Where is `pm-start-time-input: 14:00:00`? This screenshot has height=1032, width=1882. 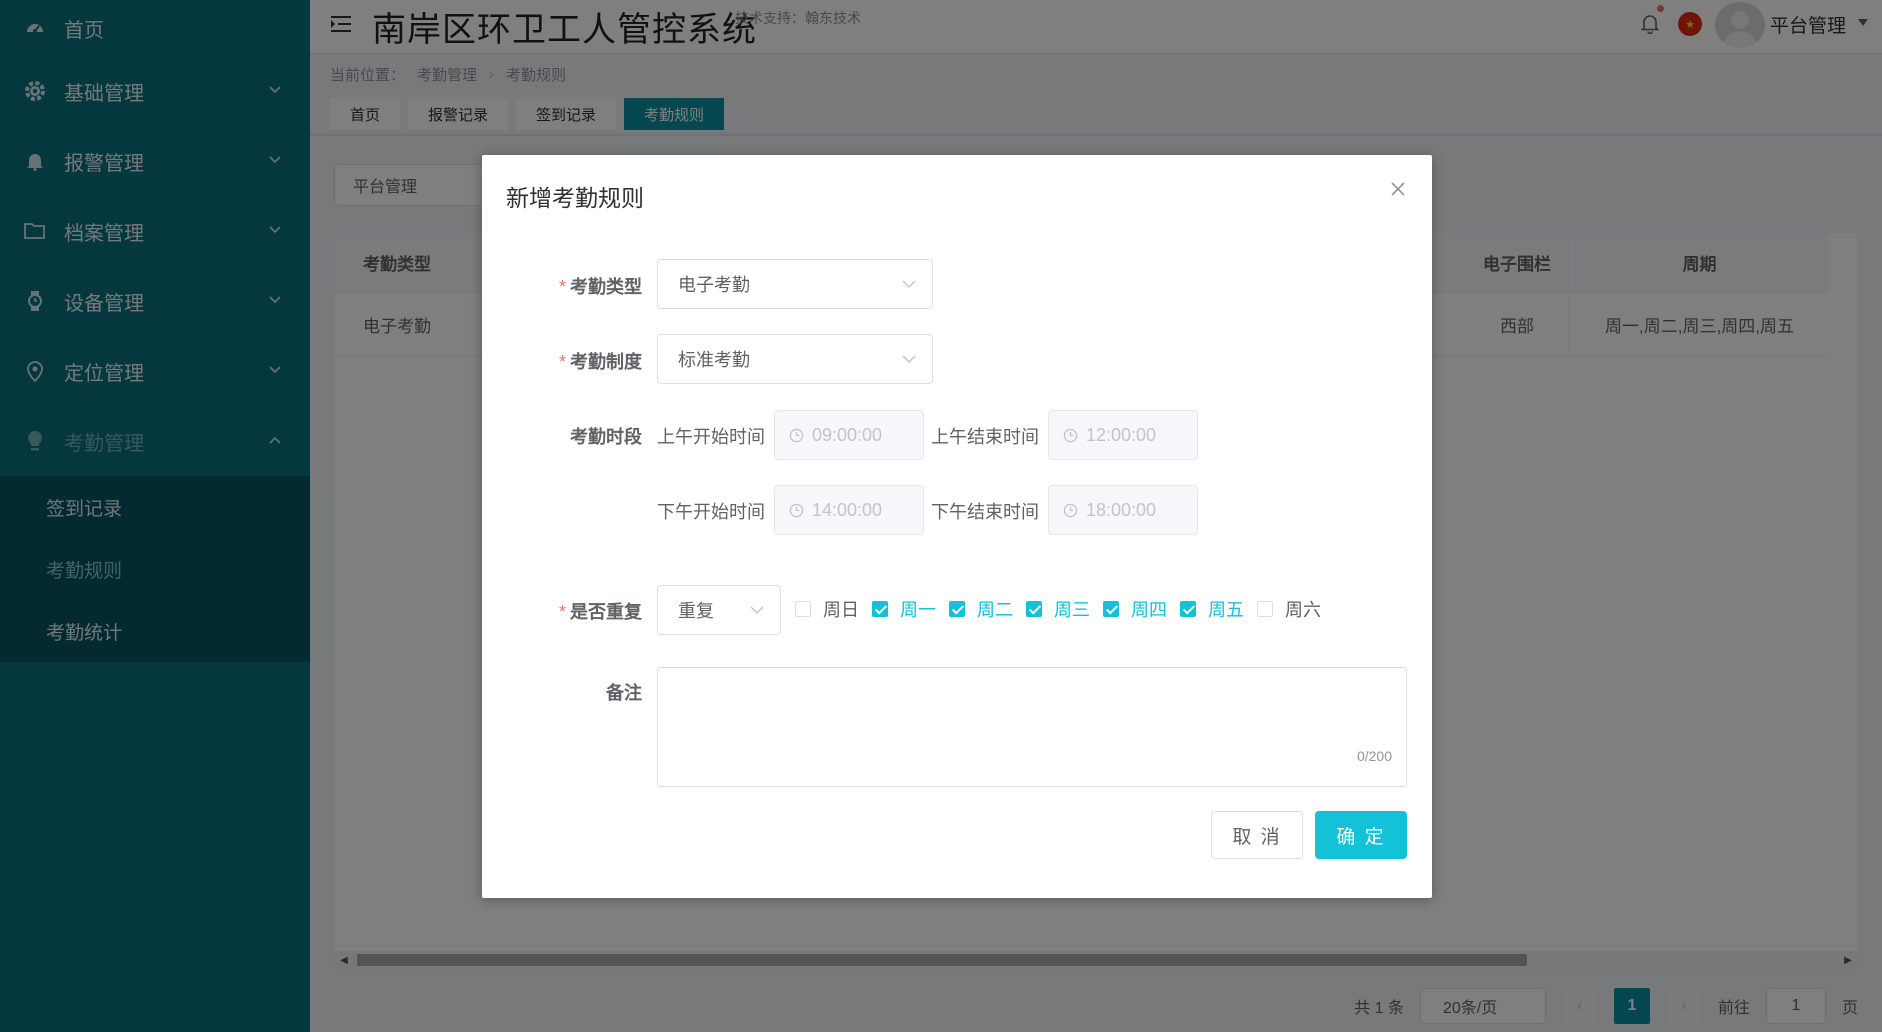 pm-start-time-input: 14:00:00 is located at coordinates (849, 510).